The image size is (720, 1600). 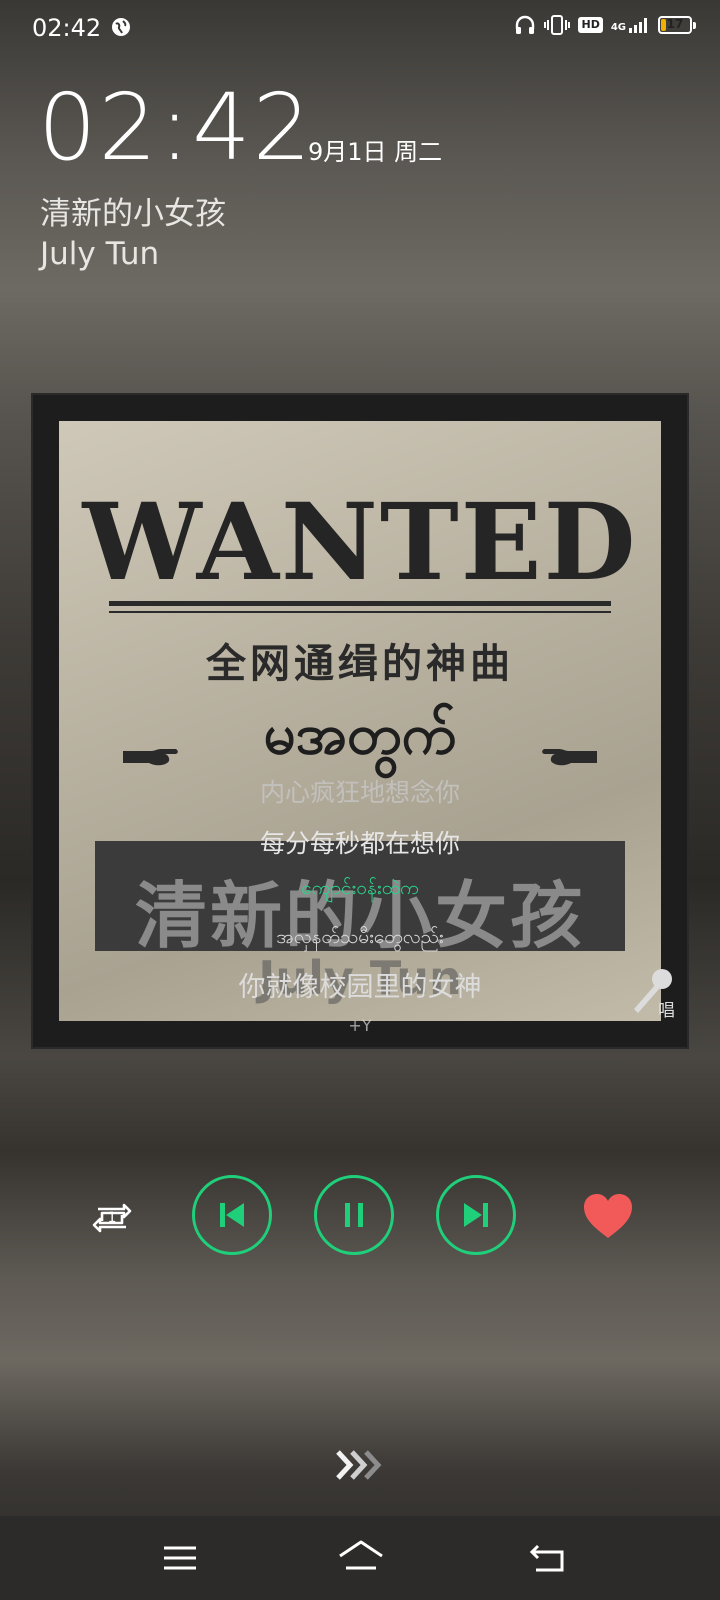 I want to click on song-artist: July Tun, so click(x=100, y=254).